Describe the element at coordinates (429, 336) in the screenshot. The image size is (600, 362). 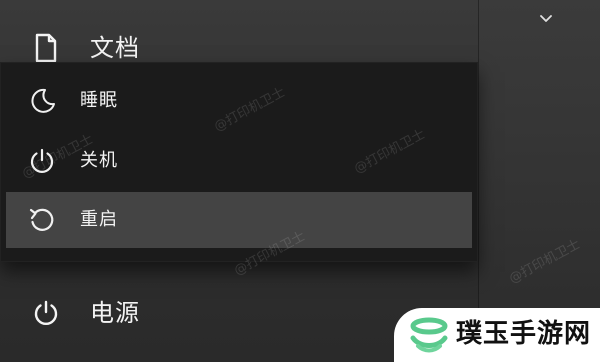
I see `logo-icon` at that location.